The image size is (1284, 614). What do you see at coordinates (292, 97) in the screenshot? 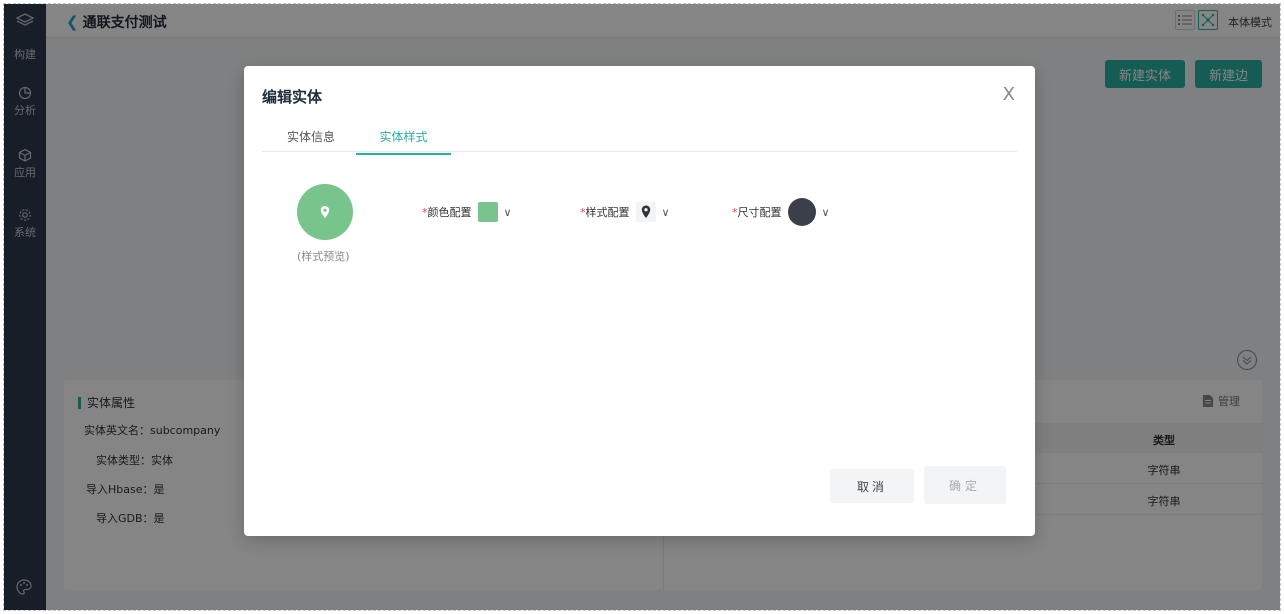
I see `dialog-title: 编辑实体` at bounding box center [292, 97].